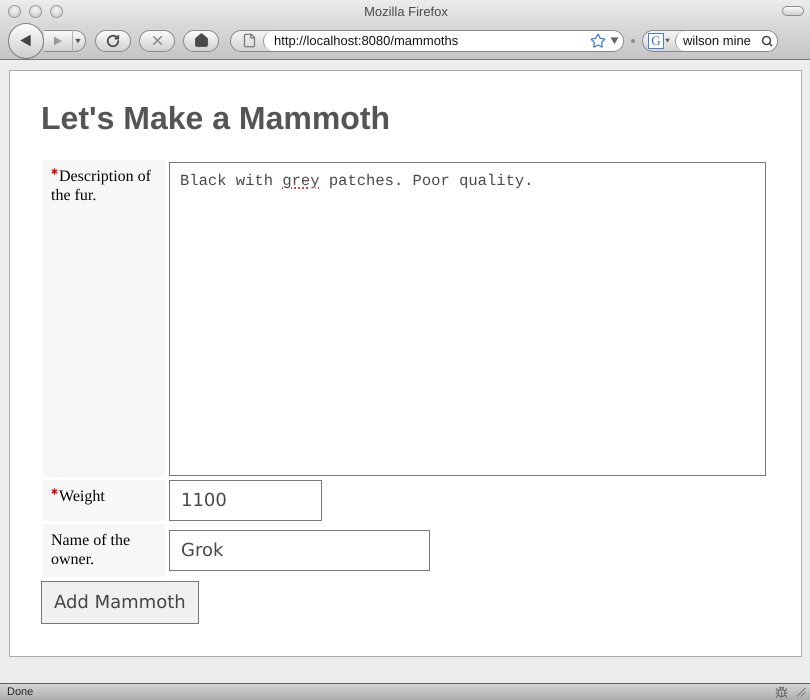  I want to click on search-engine-button: G, so click(659, 40).